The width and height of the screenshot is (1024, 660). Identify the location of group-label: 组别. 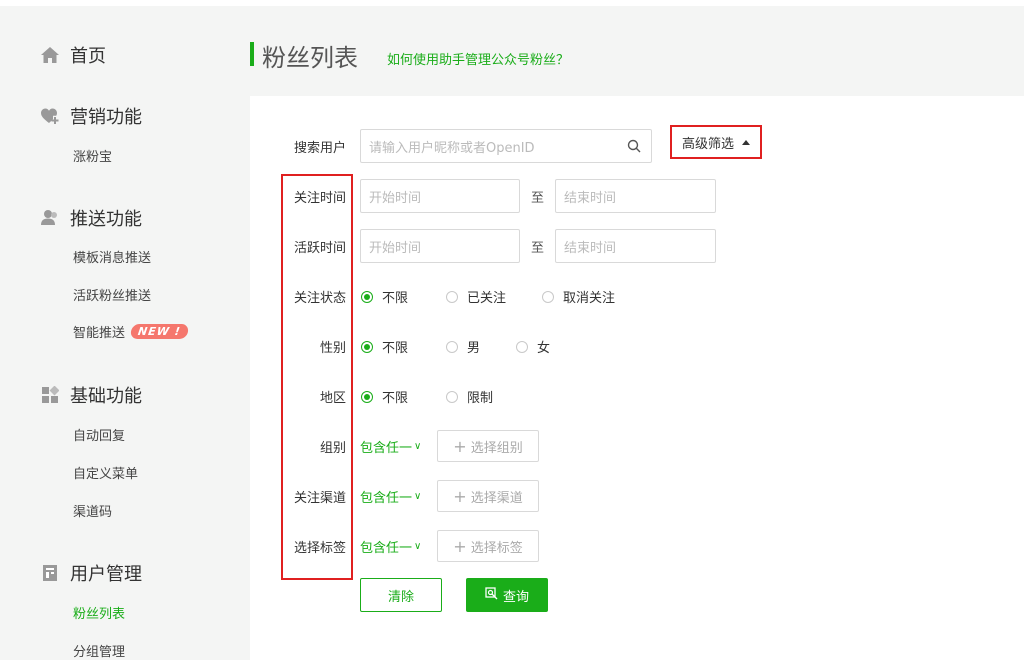
(332, 448).